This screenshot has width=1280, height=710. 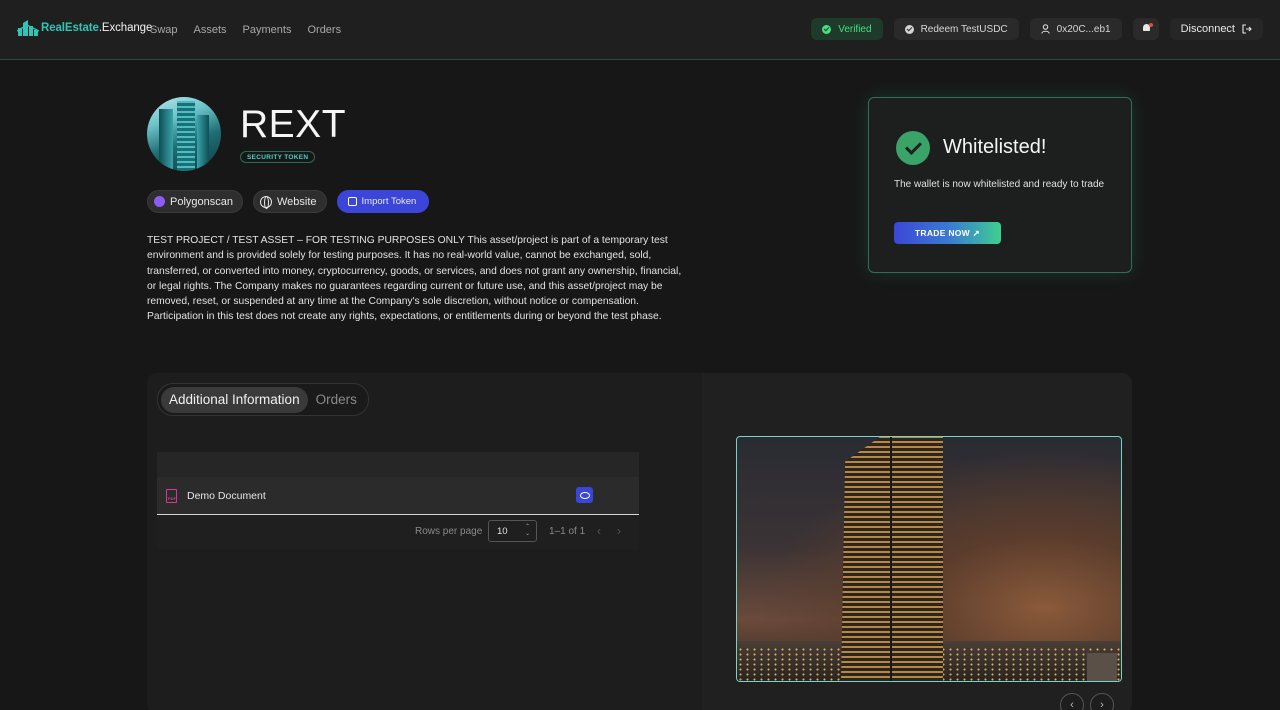 What do you see at coordinates (226, 496) in the screenshot?
I see `document-name: Demo Document` at bounding box center [226, 496].